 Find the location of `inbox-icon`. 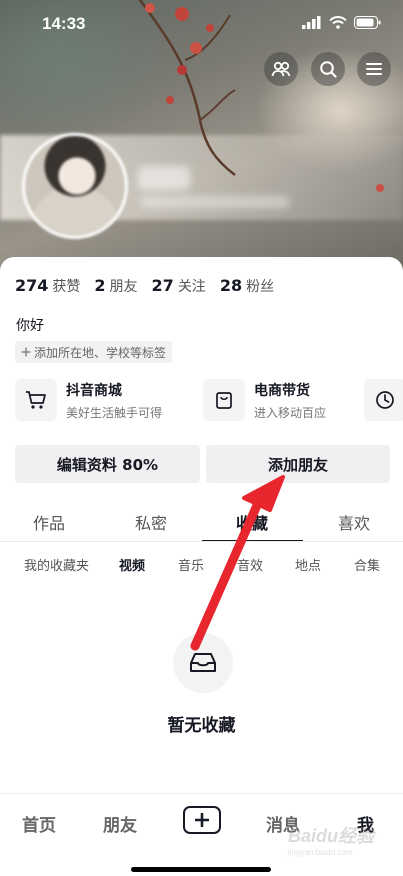

inbox-icon is located at coordinates (203, 662).